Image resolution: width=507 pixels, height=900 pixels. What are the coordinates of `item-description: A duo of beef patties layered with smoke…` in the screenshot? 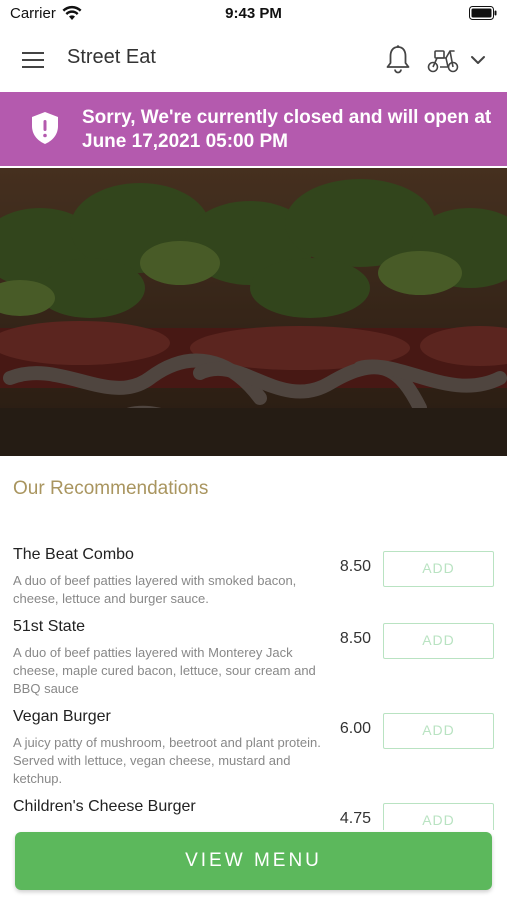 It's located at (155, 589).